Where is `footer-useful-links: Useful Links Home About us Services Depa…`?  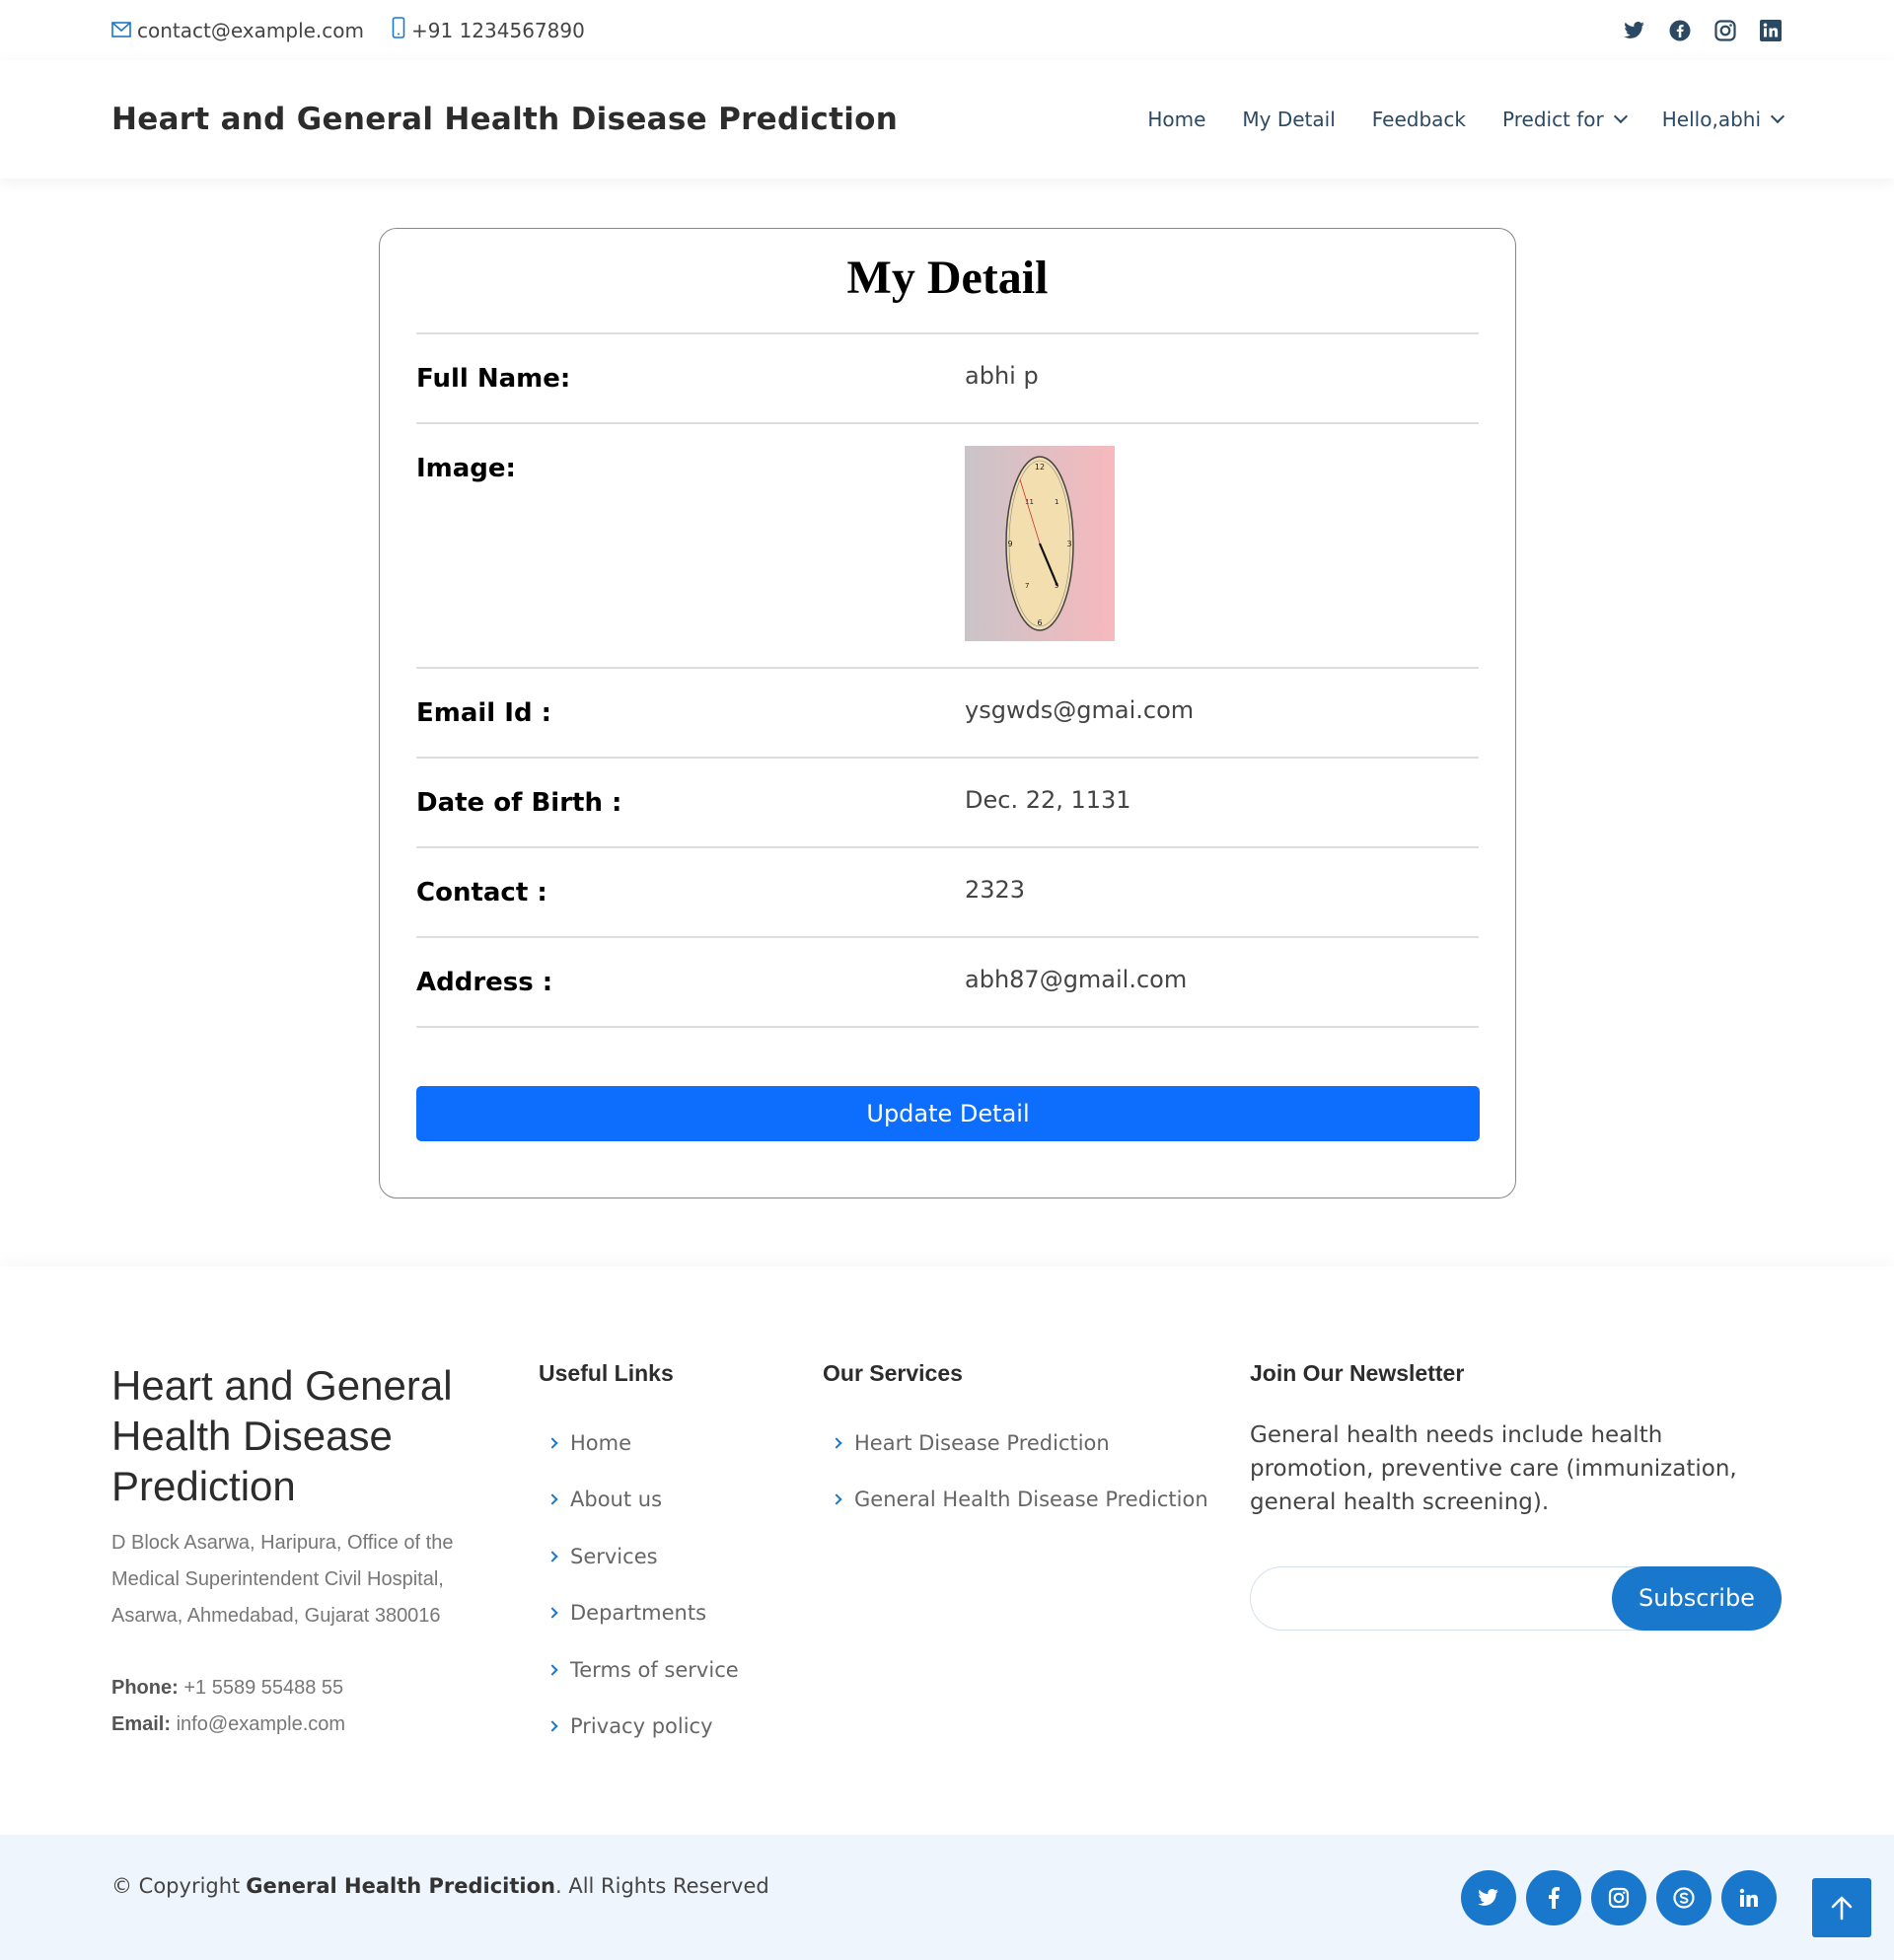
footer-useful-links: Useful Links Home About us Services Depa… is located at coordinates (639, 1558).